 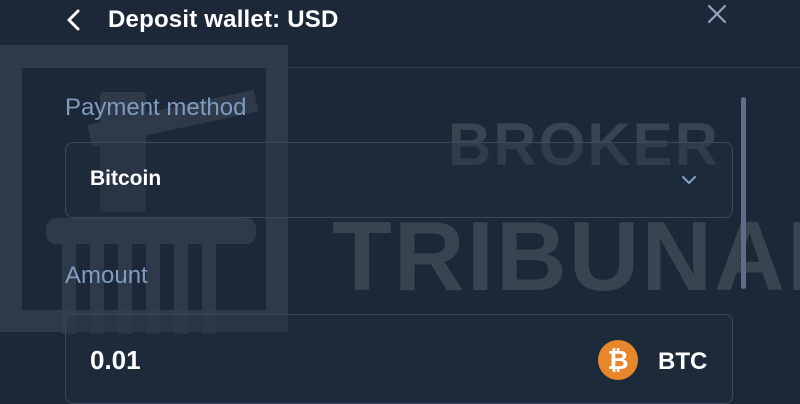 I want to click on currency-code: BTC, so click(x=683, y=361).